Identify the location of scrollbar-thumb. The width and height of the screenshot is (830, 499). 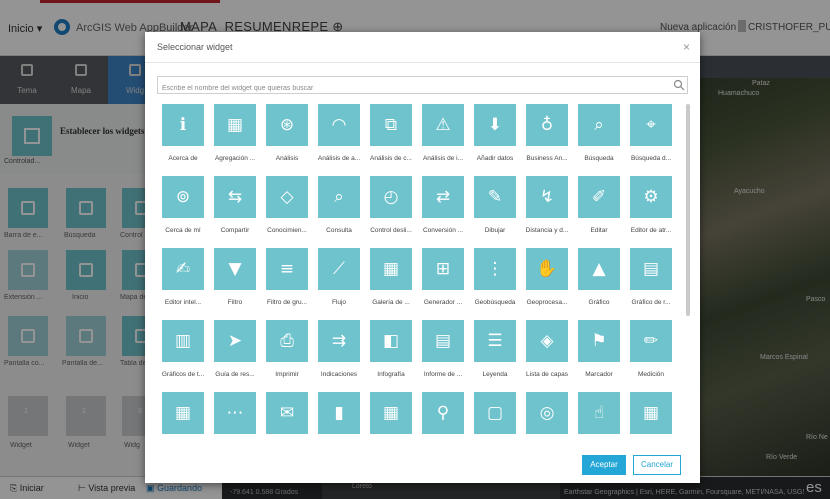
(688, 210).